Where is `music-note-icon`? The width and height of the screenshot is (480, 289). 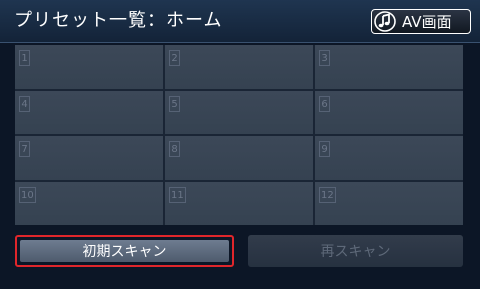
music-note-icon is located at coordinates (385, 21).